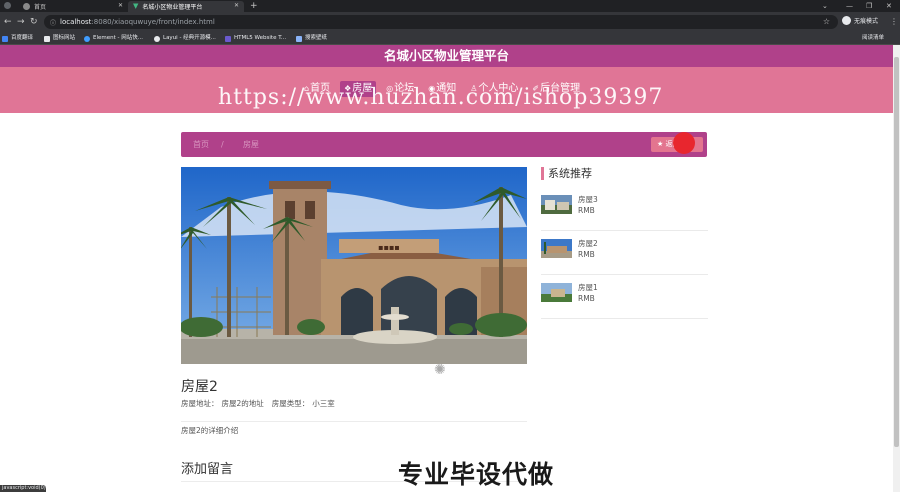 This screenshot has height=492, width=900. I want to click on bookmark-item: 百度翻译, so click(17, 38).